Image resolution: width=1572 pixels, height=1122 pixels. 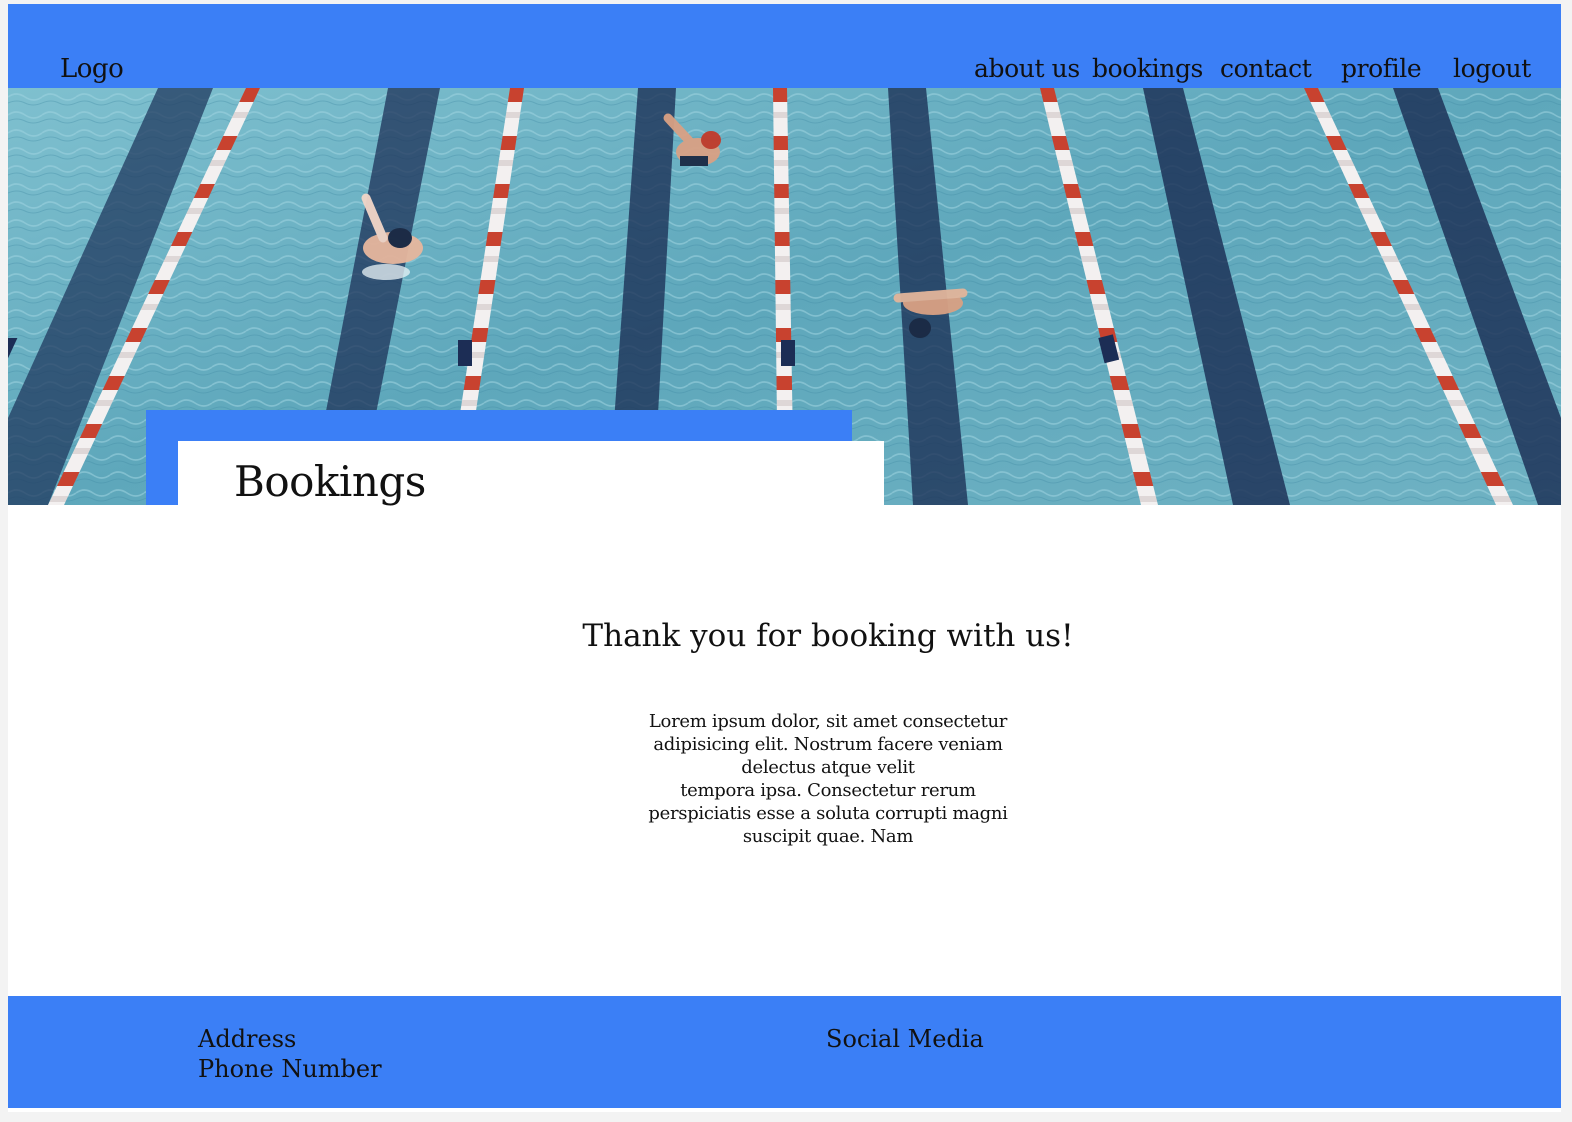 I want to click on nav-profile: profile, so click(x=1381, y=69).